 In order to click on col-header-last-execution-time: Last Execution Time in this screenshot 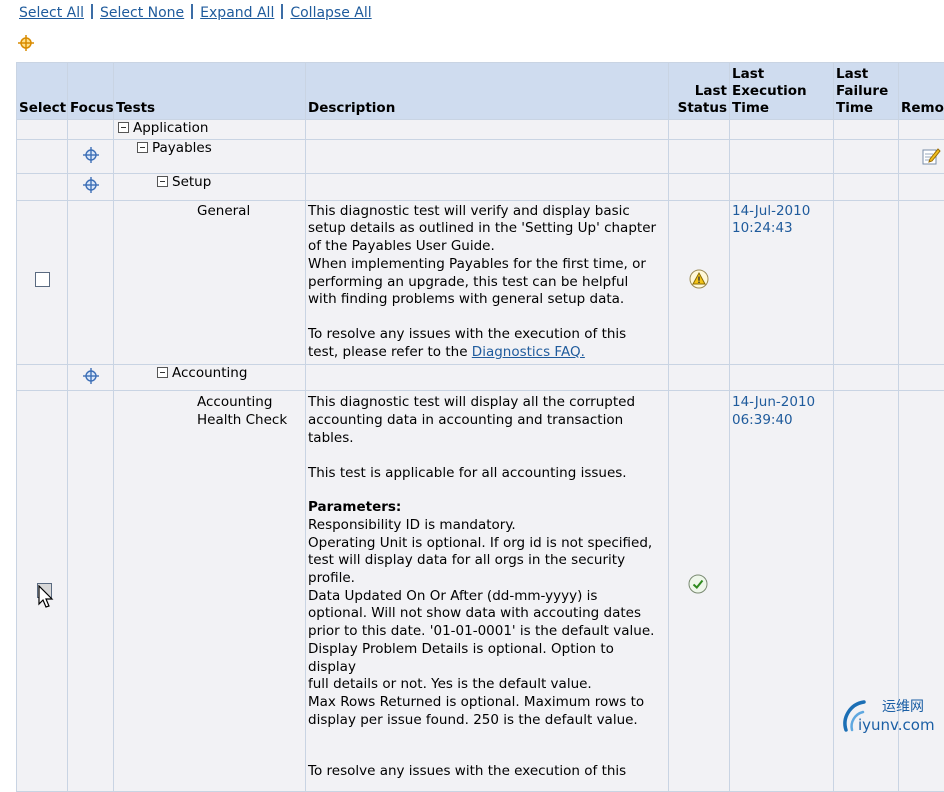, I will do `click(782, 91)`.